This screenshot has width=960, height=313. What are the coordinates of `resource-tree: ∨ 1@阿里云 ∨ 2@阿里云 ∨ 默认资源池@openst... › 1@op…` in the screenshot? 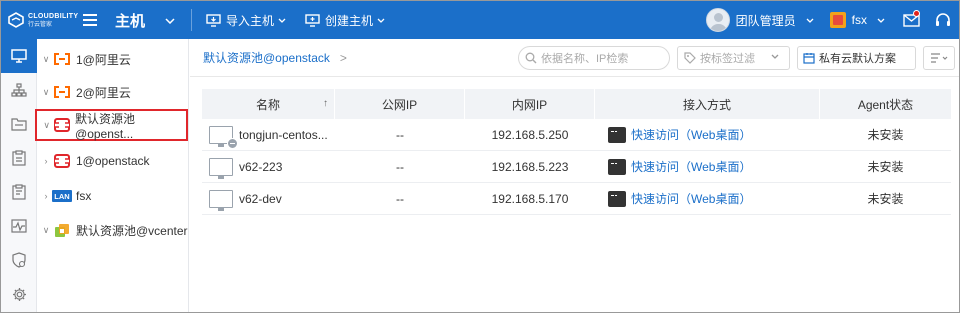 It's located at (112, 175).